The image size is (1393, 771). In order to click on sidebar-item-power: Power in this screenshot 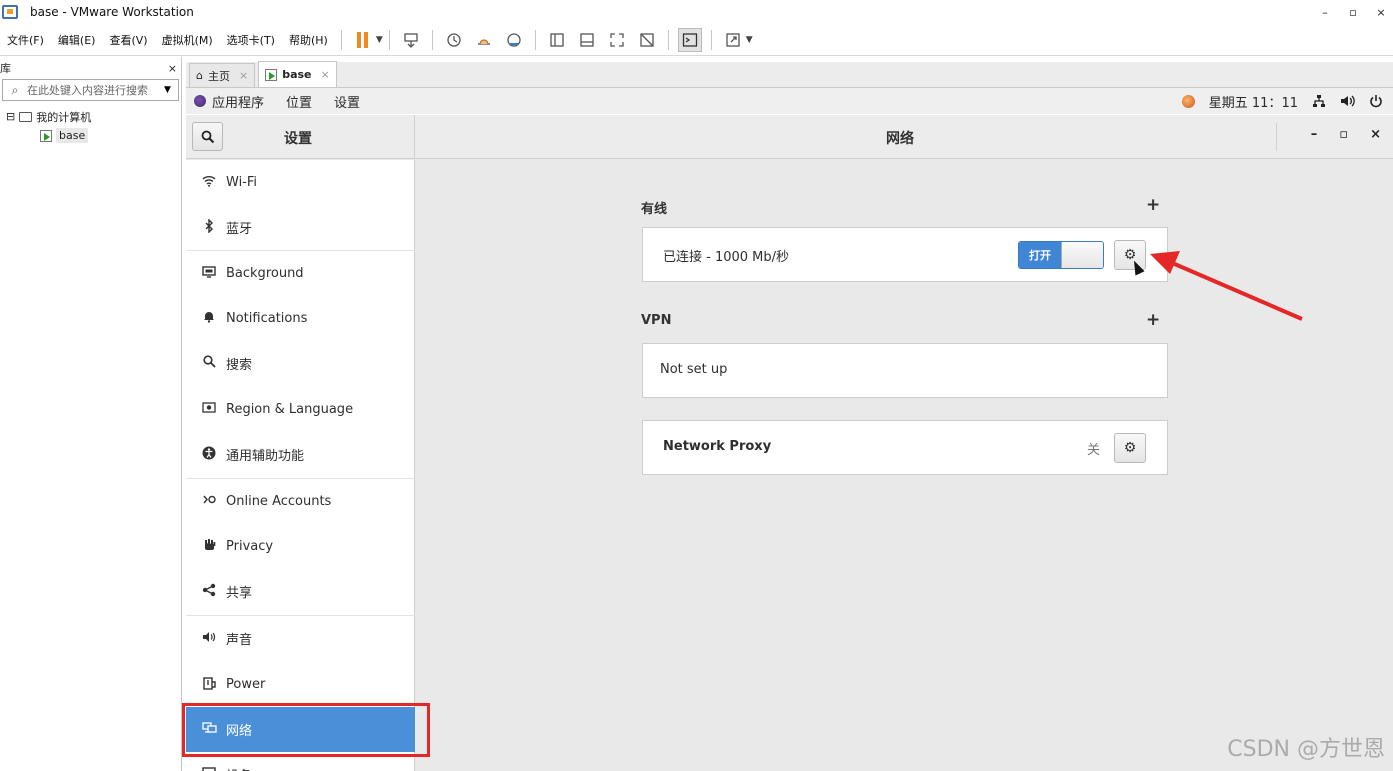, I will do `click(300, 684)`.